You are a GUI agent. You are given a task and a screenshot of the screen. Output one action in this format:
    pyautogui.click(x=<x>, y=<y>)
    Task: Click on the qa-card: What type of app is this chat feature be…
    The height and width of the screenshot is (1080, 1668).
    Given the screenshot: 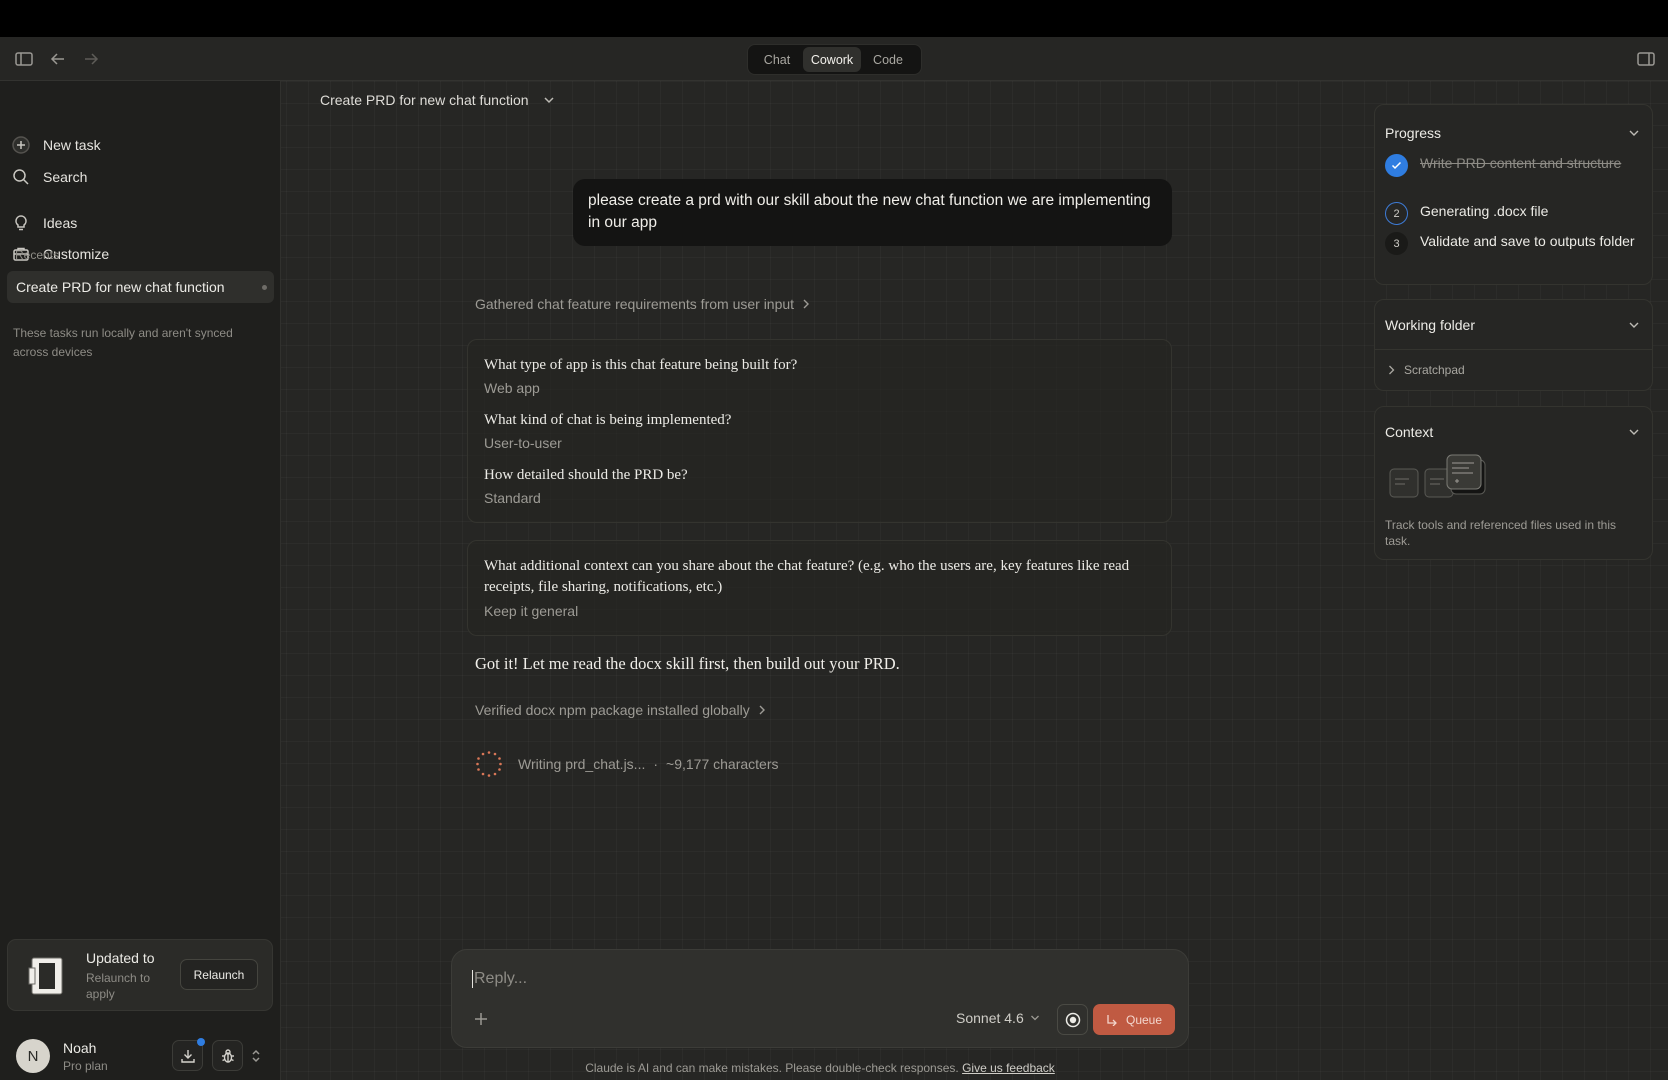 What is the action you would take?
    pyautogui.click(x=819, y=431)
    